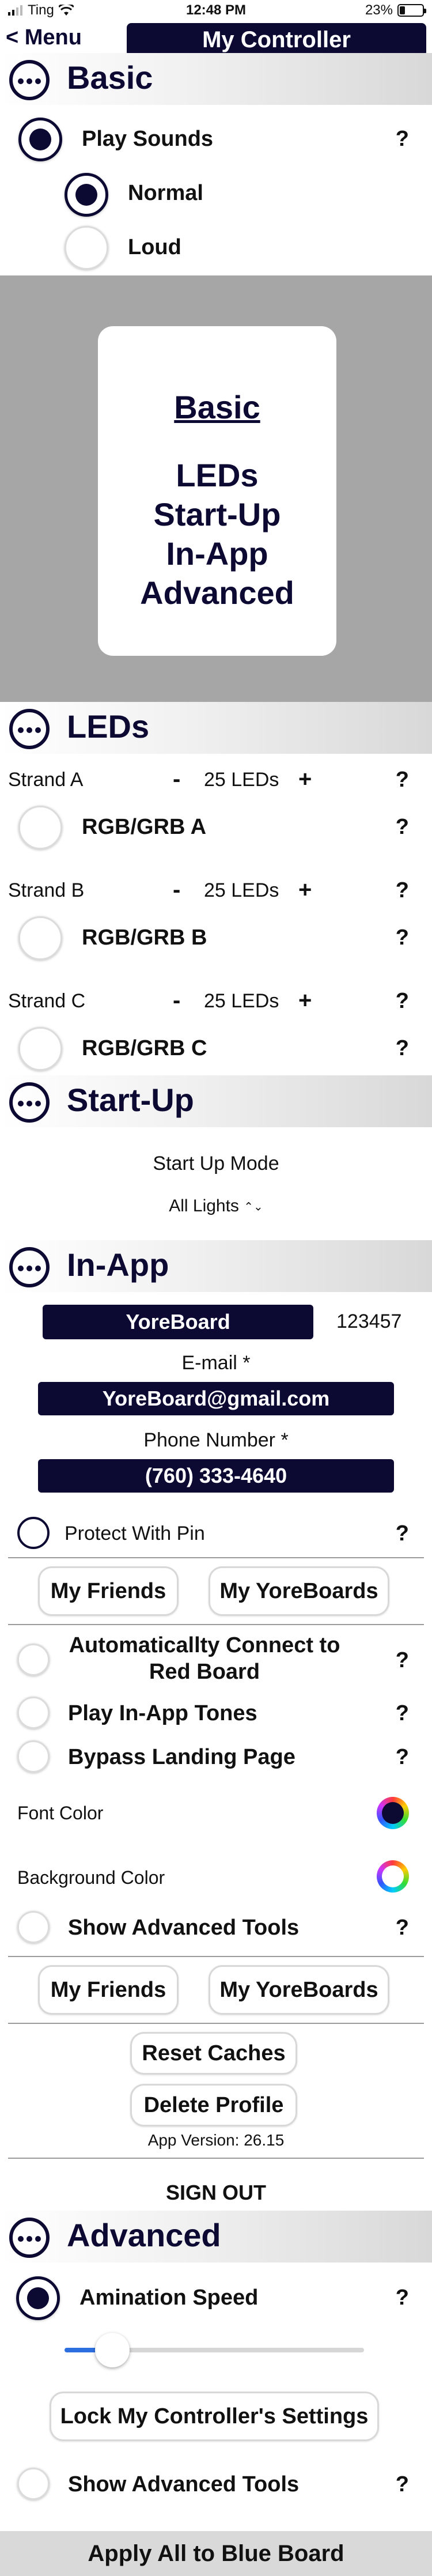 Image resolution: width=432 pixels, height=2576 pixels. What do you see at coordinates (40, 938) in the screenshot?
I see `strand-b-mode-radio` at bounding box center [40, 938].